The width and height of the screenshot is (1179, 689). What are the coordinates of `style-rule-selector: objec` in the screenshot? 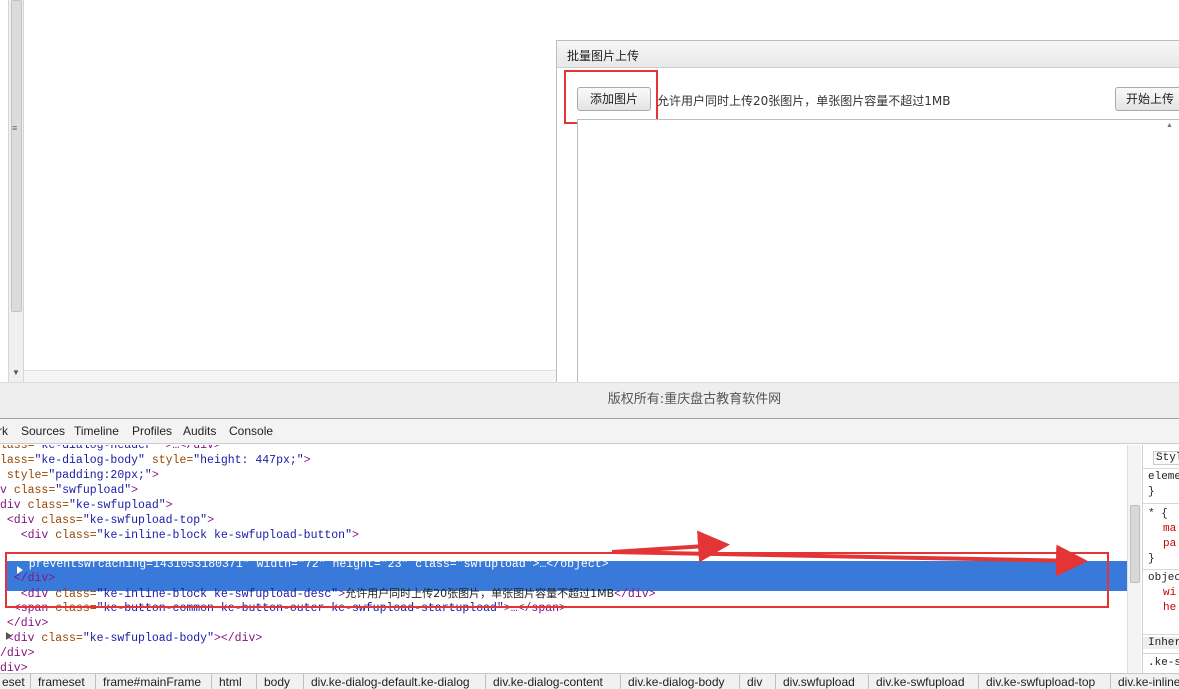 It's located at (1163, 578).